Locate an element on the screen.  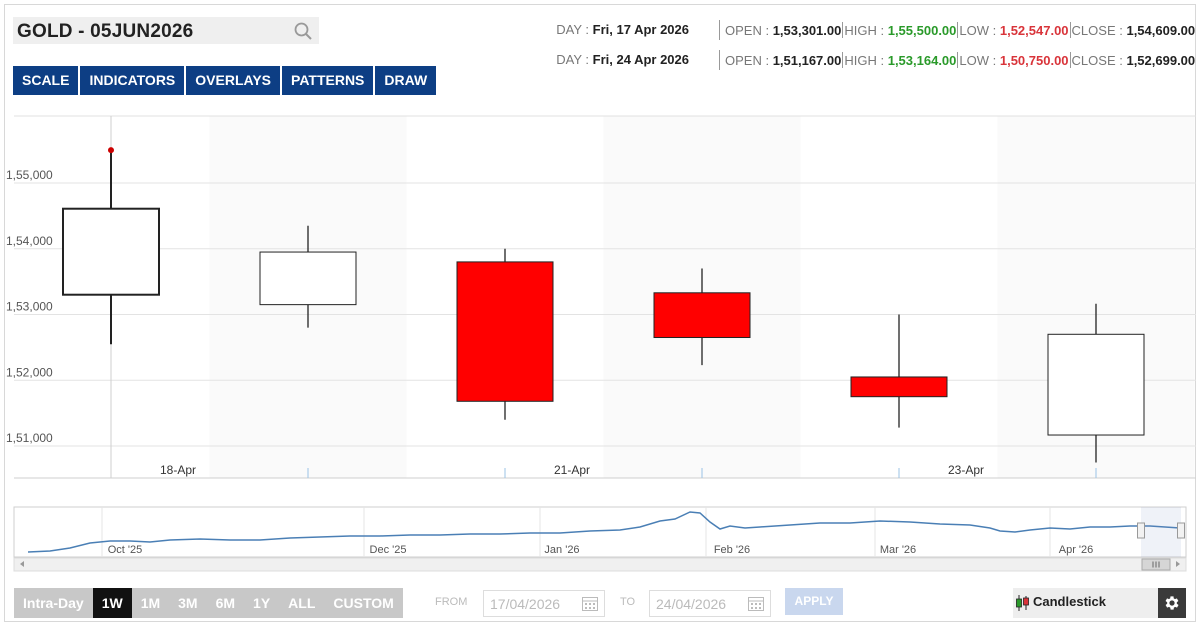
range-6m: 6M is located at coordinates (225, 603).